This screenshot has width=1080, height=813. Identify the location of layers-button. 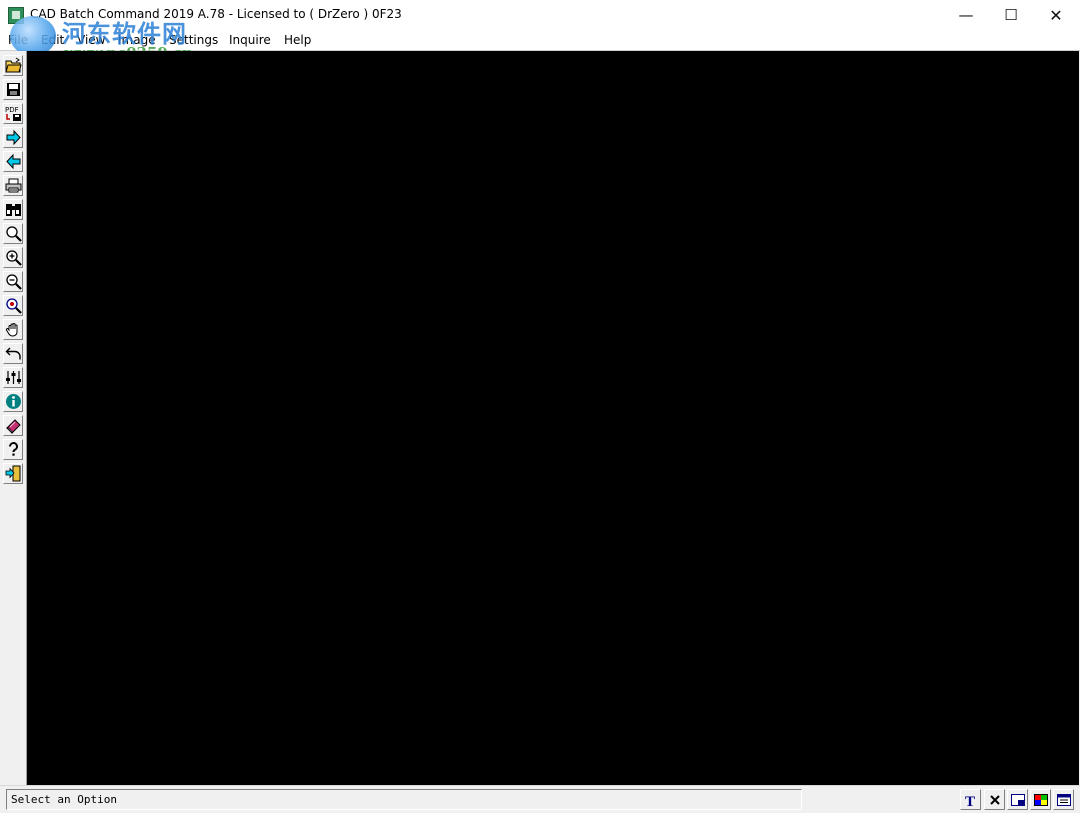
(1063, 799).